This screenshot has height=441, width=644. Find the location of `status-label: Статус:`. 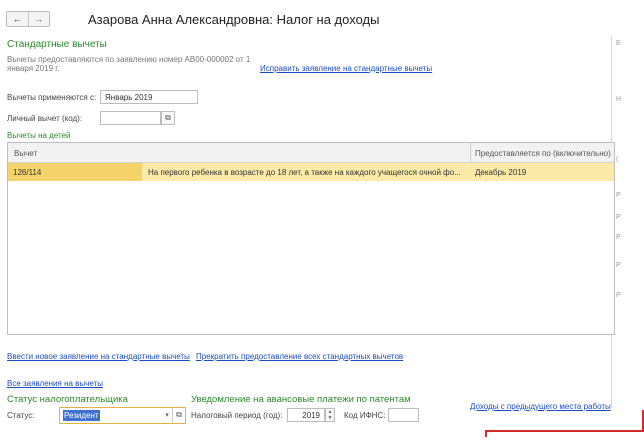

status-label: Статус: is located at coordinates (21, 415).